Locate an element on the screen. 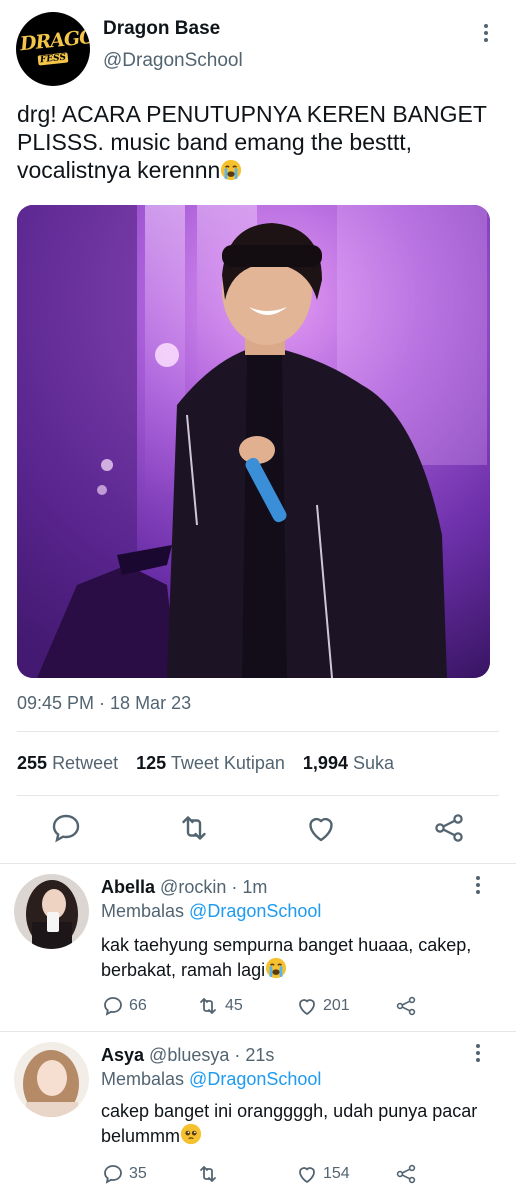 This screenshot has width=516, height=1200. reply-time: · 21s is located at coordinates (254, 1055).